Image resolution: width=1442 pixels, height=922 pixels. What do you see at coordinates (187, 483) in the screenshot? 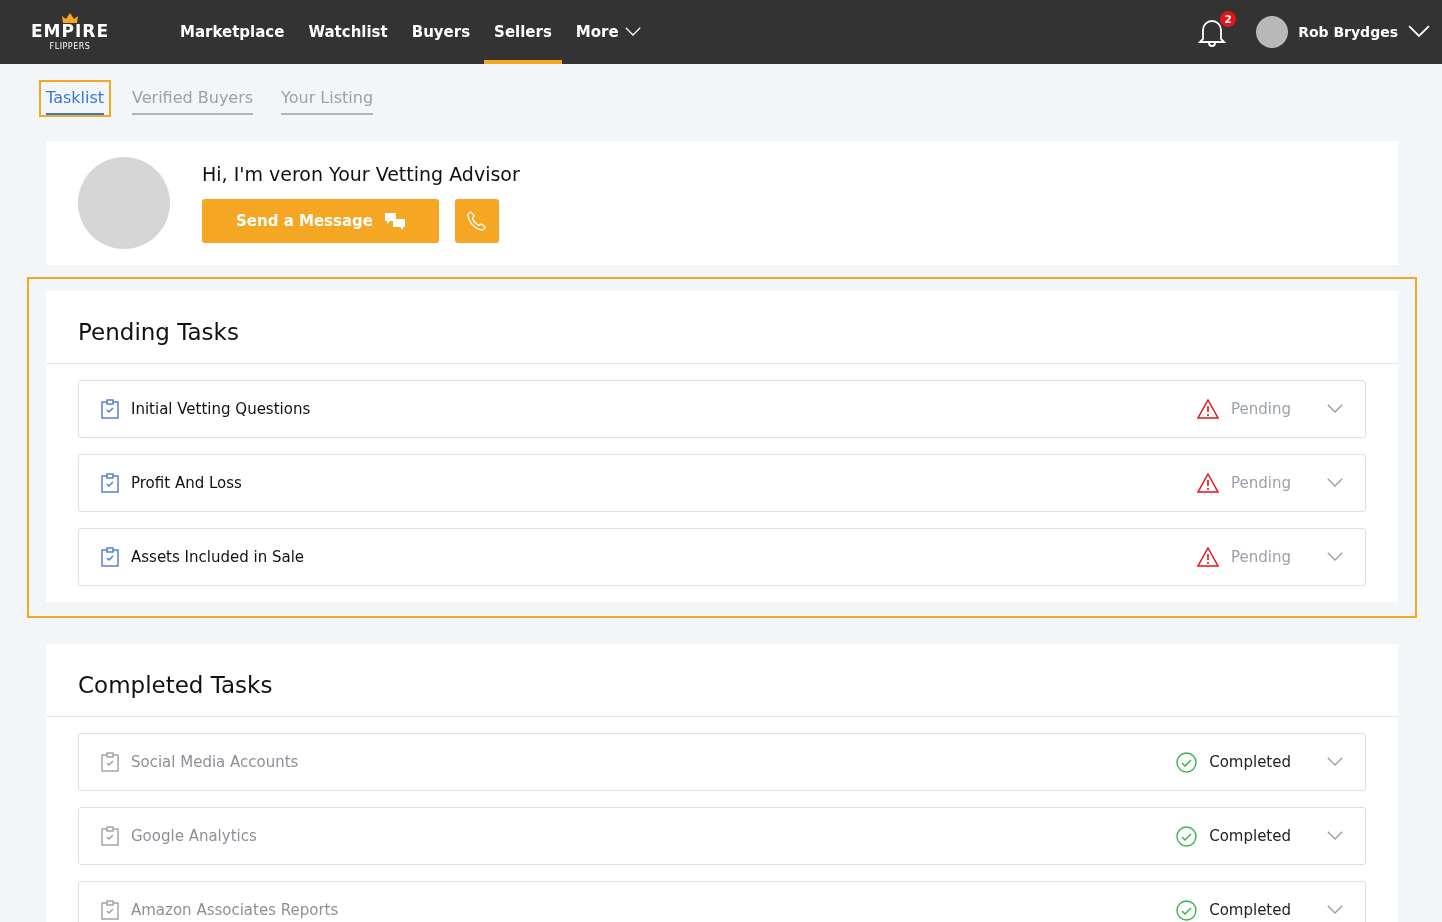
I see `task-name: Profit And Loss` at bounding box center [187, 483].